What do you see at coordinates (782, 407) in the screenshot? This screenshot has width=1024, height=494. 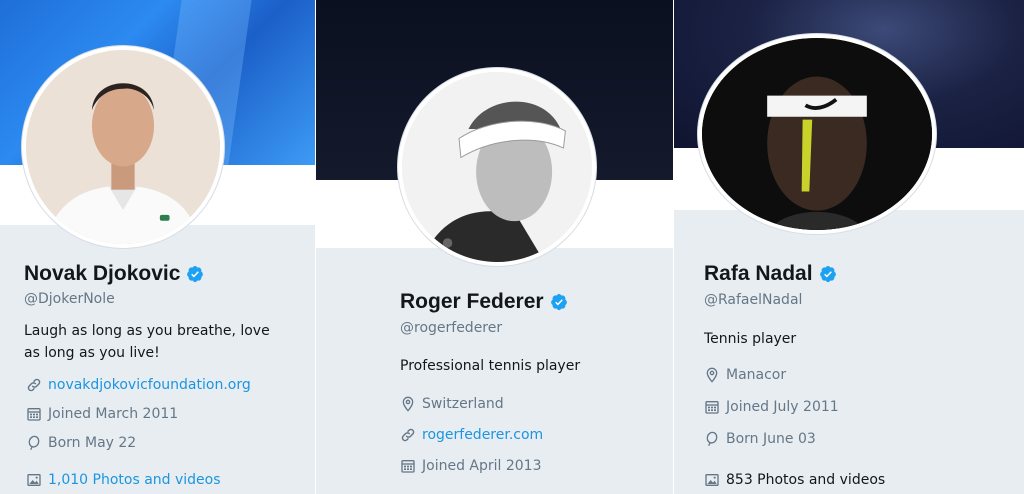 I see `joined-date: Joined July 2011` at bounding box center [782, 407].